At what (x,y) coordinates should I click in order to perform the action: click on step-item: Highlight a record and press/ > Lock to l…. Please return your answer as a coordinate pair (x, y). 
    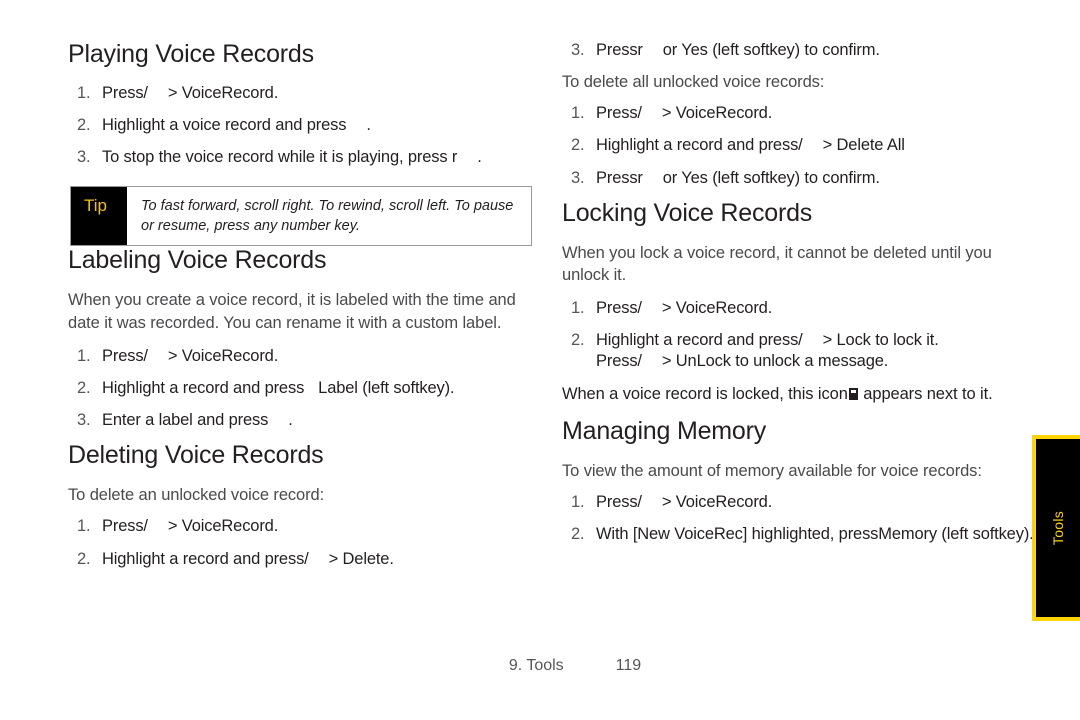
    Looking at the image, I should click on (802, 351).